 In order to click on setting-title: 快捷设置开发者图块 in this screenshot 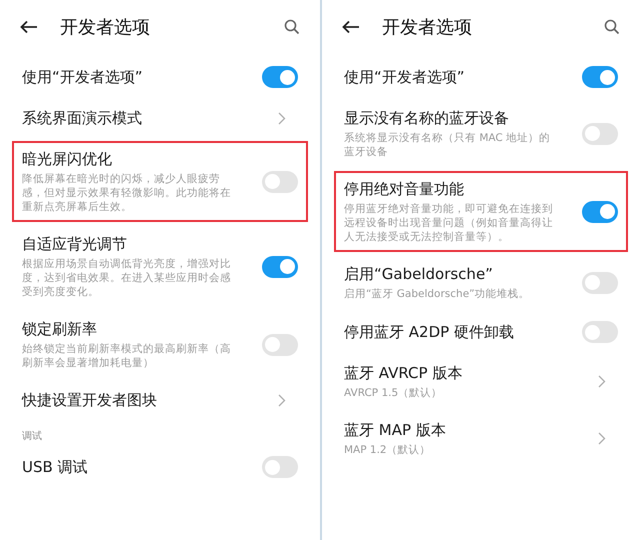, I will do `click(90, 400)`.